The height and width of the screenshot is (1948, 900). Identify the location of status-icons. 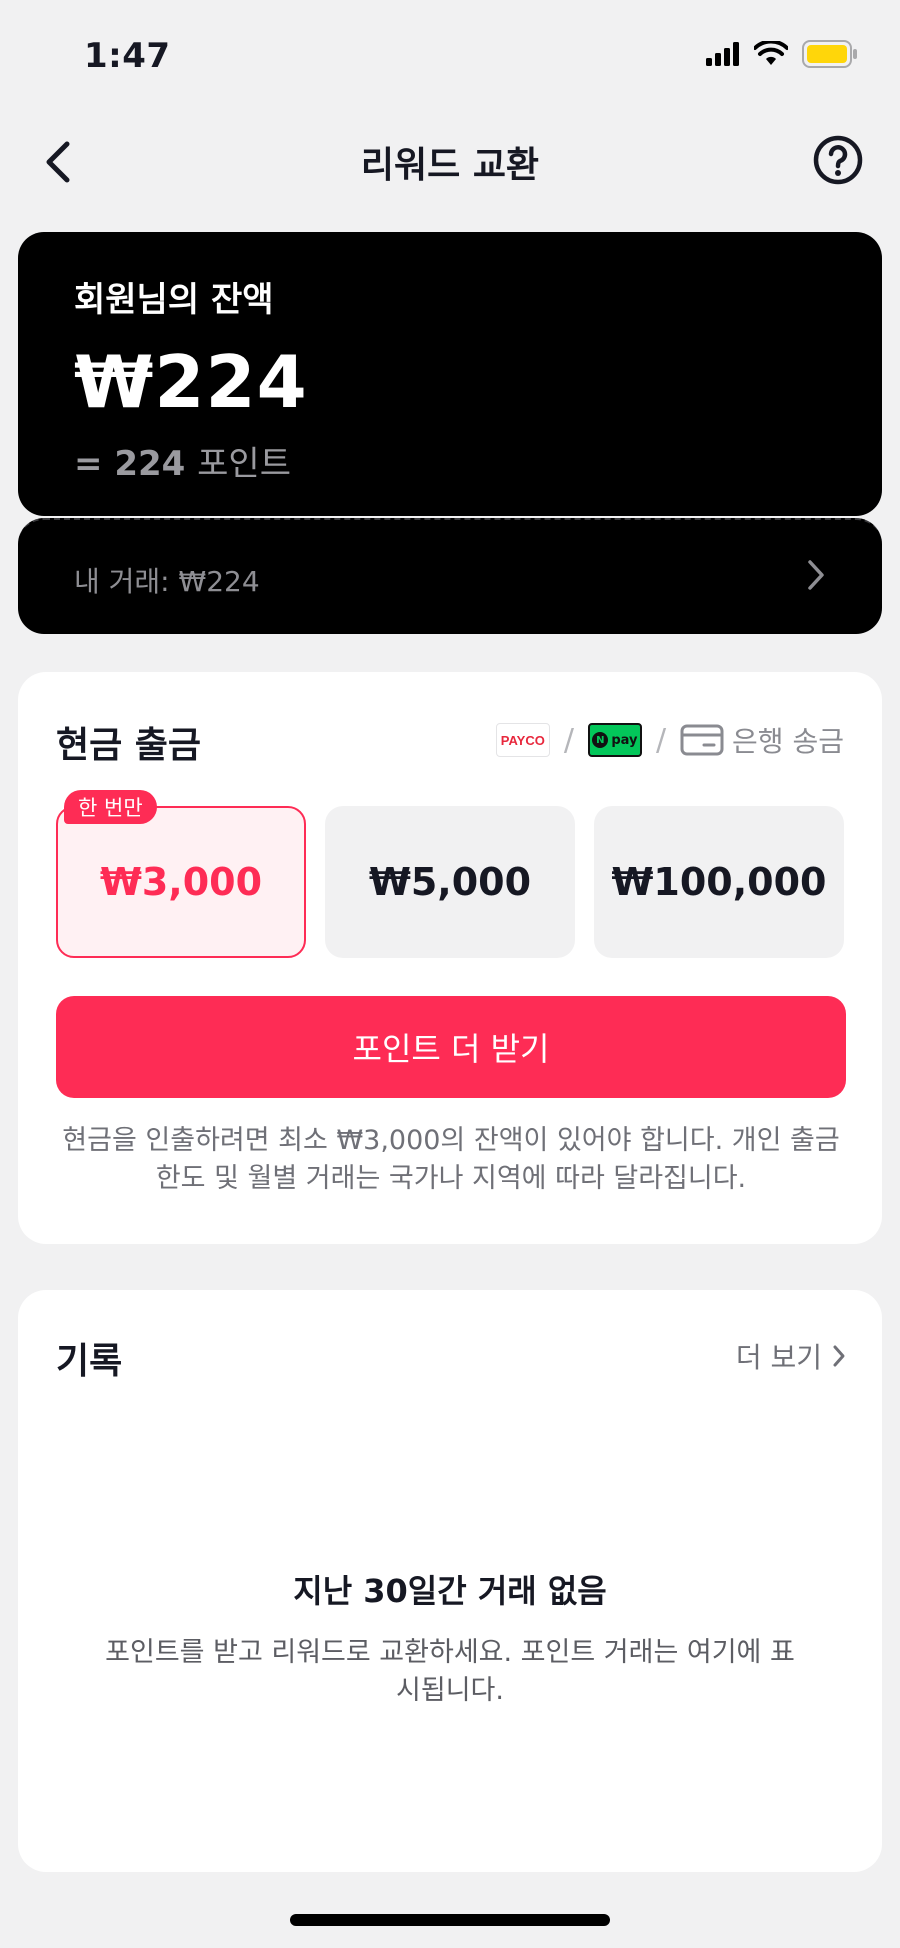
(782, 55).